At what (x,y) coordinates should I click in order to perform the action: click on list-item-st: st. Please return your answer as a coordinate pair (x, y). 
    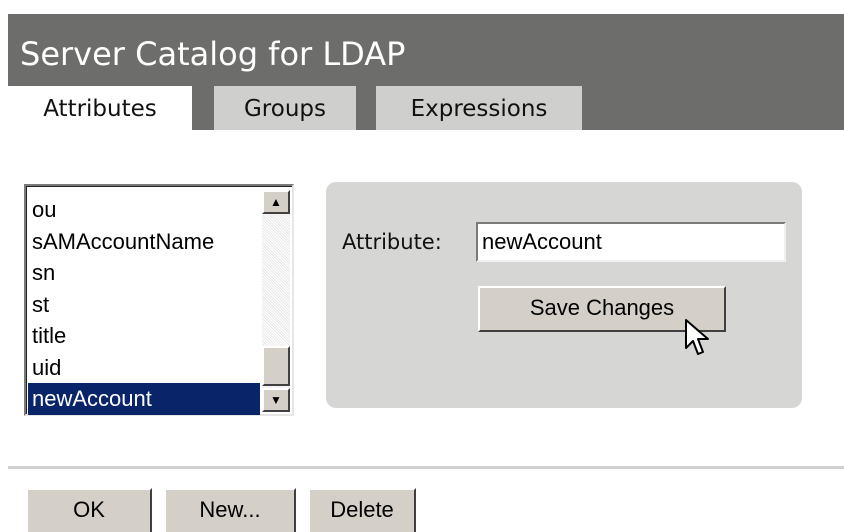
    Looking at the image, I should click on (144, 305).